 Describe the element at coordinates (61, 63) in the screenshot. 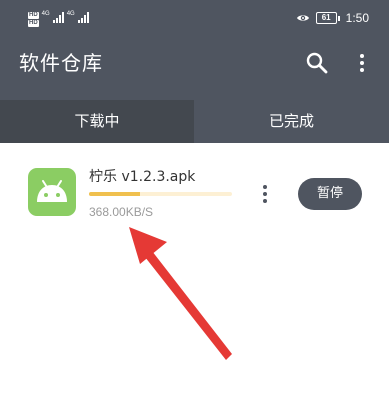

I see `page-title: 软件仓库` at that location.